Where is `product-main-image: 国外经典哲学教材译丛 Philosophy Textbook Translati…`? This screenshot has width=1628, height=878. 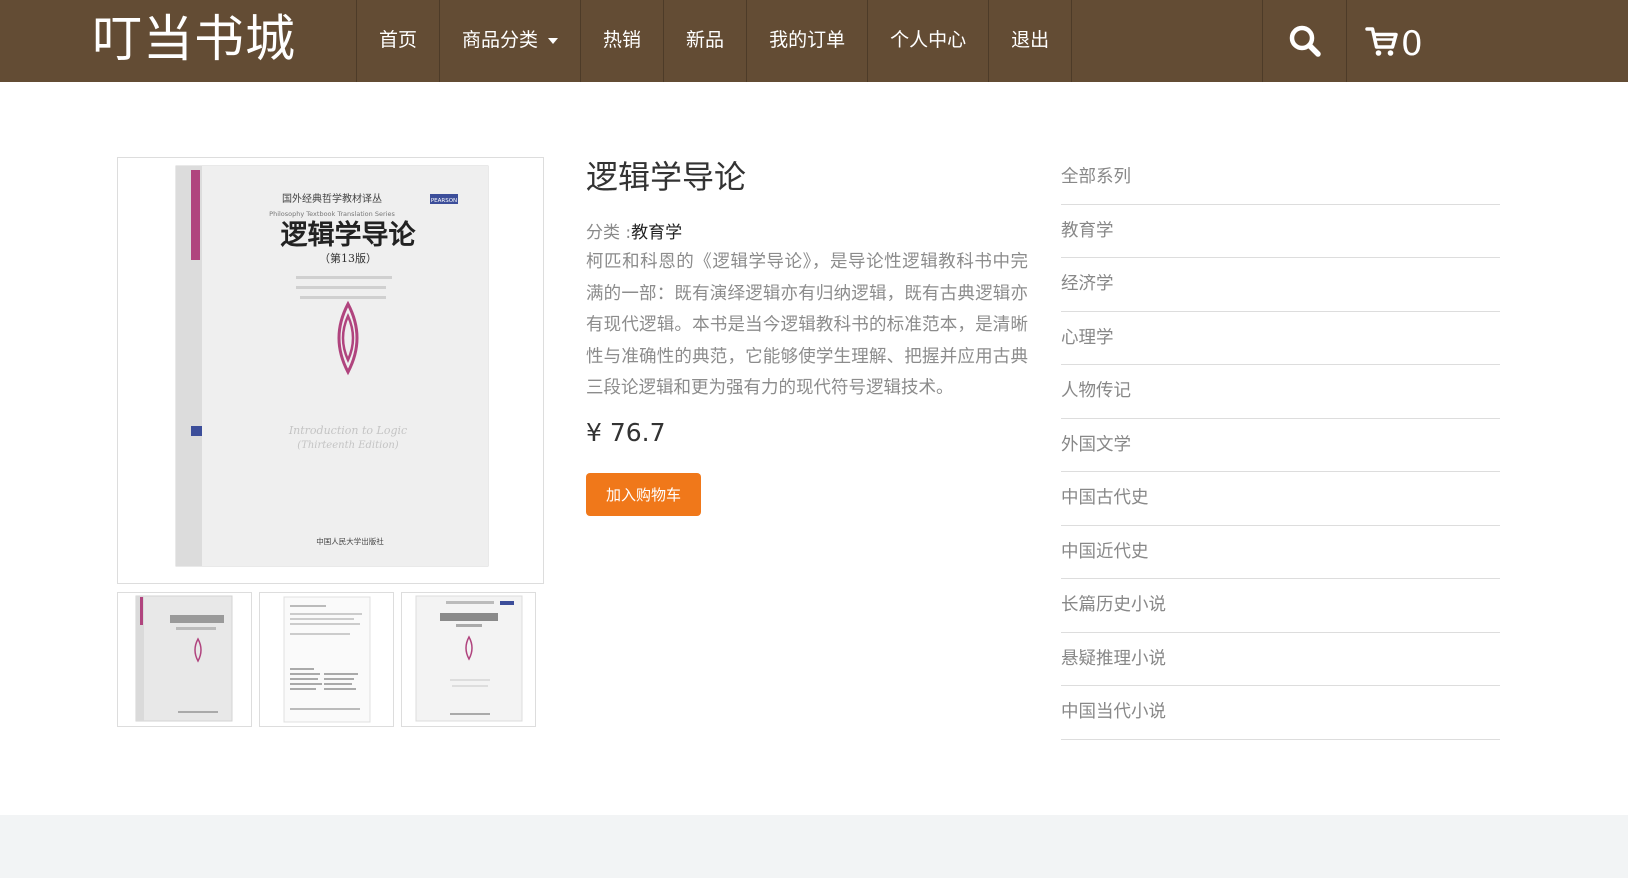 product-main-image: 国外经典哲学教材译丛 Philosophy Textbook Translati… is located at coordinates (330, 370).